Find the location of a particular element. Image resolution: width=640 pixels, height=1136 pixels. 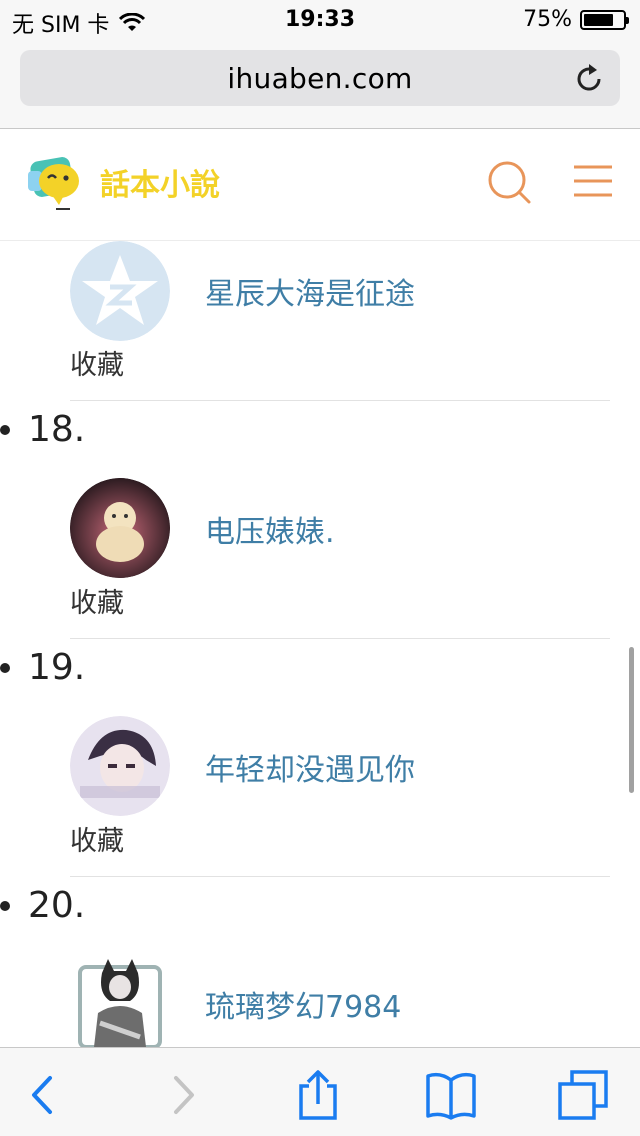

share-icon is located at coordinates (318, 1095).